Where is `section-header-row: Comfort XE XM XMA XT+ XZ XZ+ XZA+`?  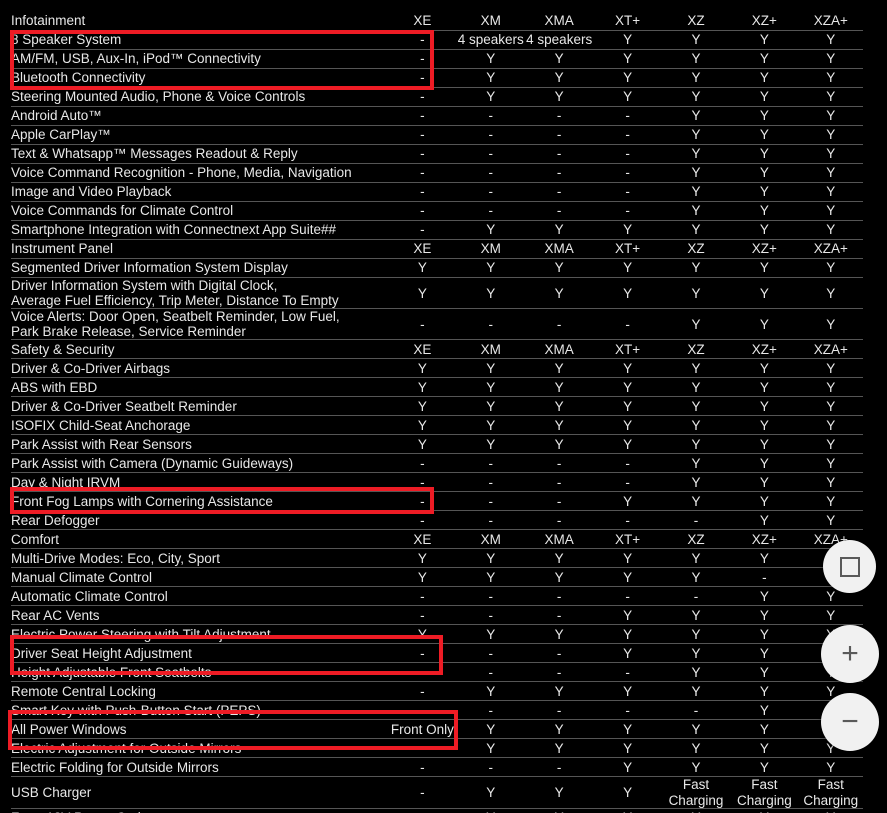
section-header-row: Comfort XE XM XMA XT+ XZ XZ+ XZA+ is located at coordinates (437, 539).